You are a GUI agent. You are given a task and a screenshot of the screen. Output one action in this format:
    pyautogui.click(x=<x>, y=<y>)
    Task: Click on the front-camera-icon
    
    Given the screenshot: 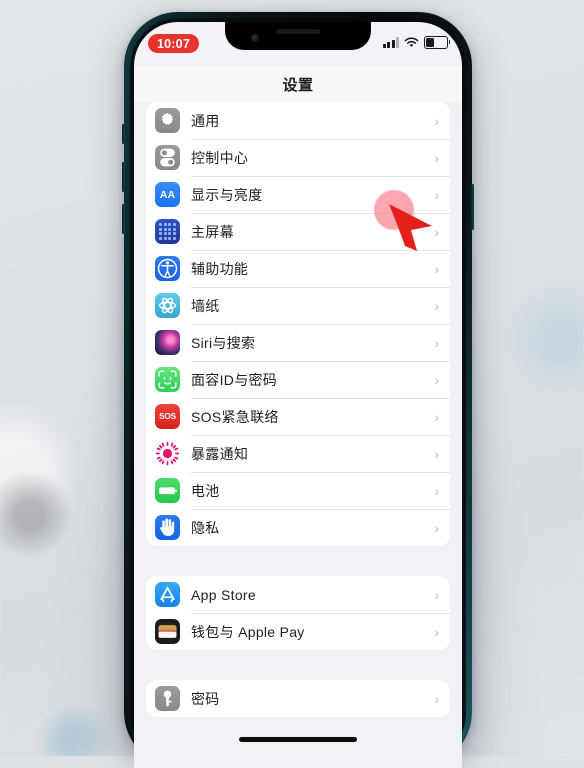 What is the action you would take?
    pyautogui.click(x=255, y=38)
    